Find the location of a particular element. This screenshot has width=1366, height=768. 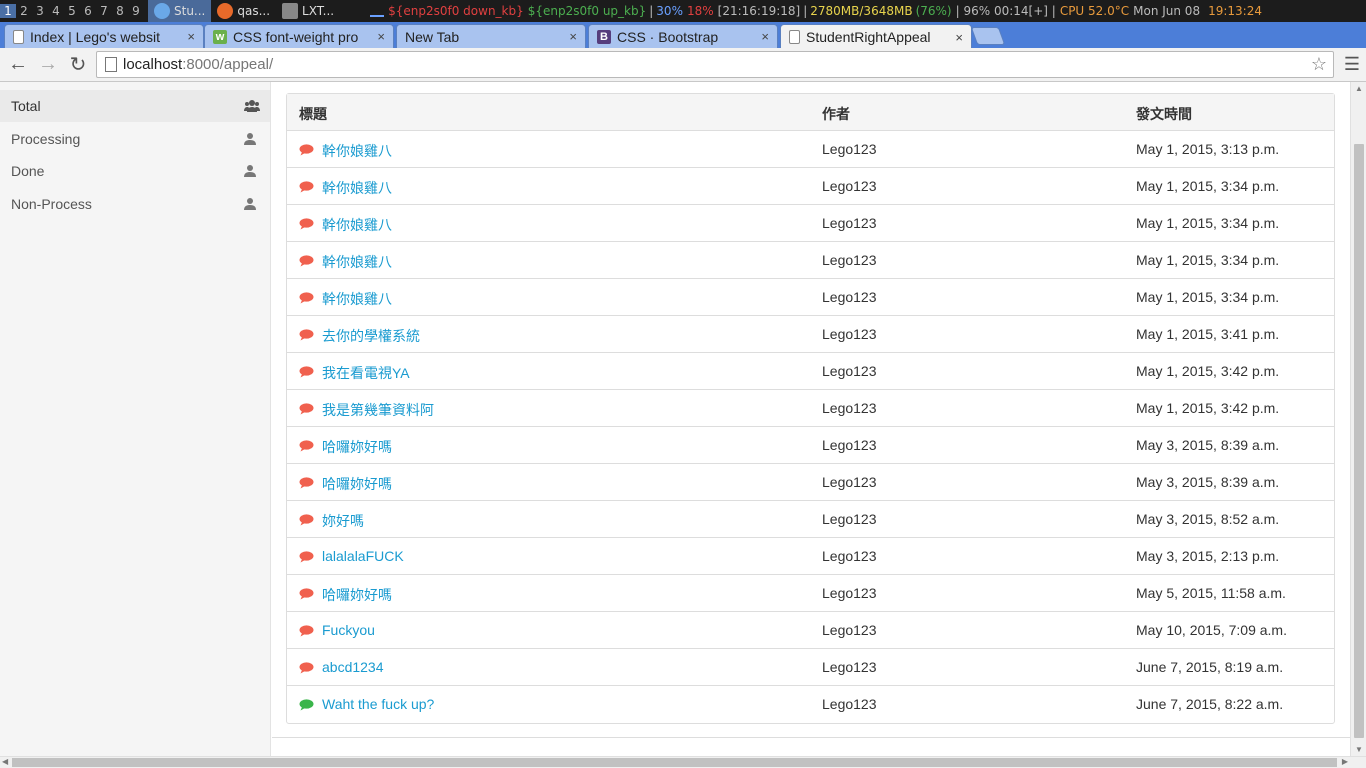

appeal-title-link: 我是第幾筆資料阿 is located at coordinates (378, 410).